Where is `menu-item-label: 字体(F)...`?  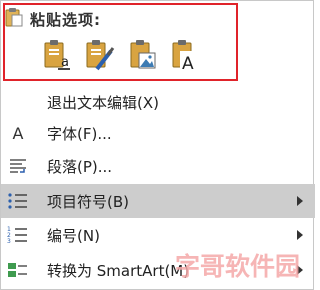
menu-item-label: 字体(F)... is located at coordinates (79, 133).